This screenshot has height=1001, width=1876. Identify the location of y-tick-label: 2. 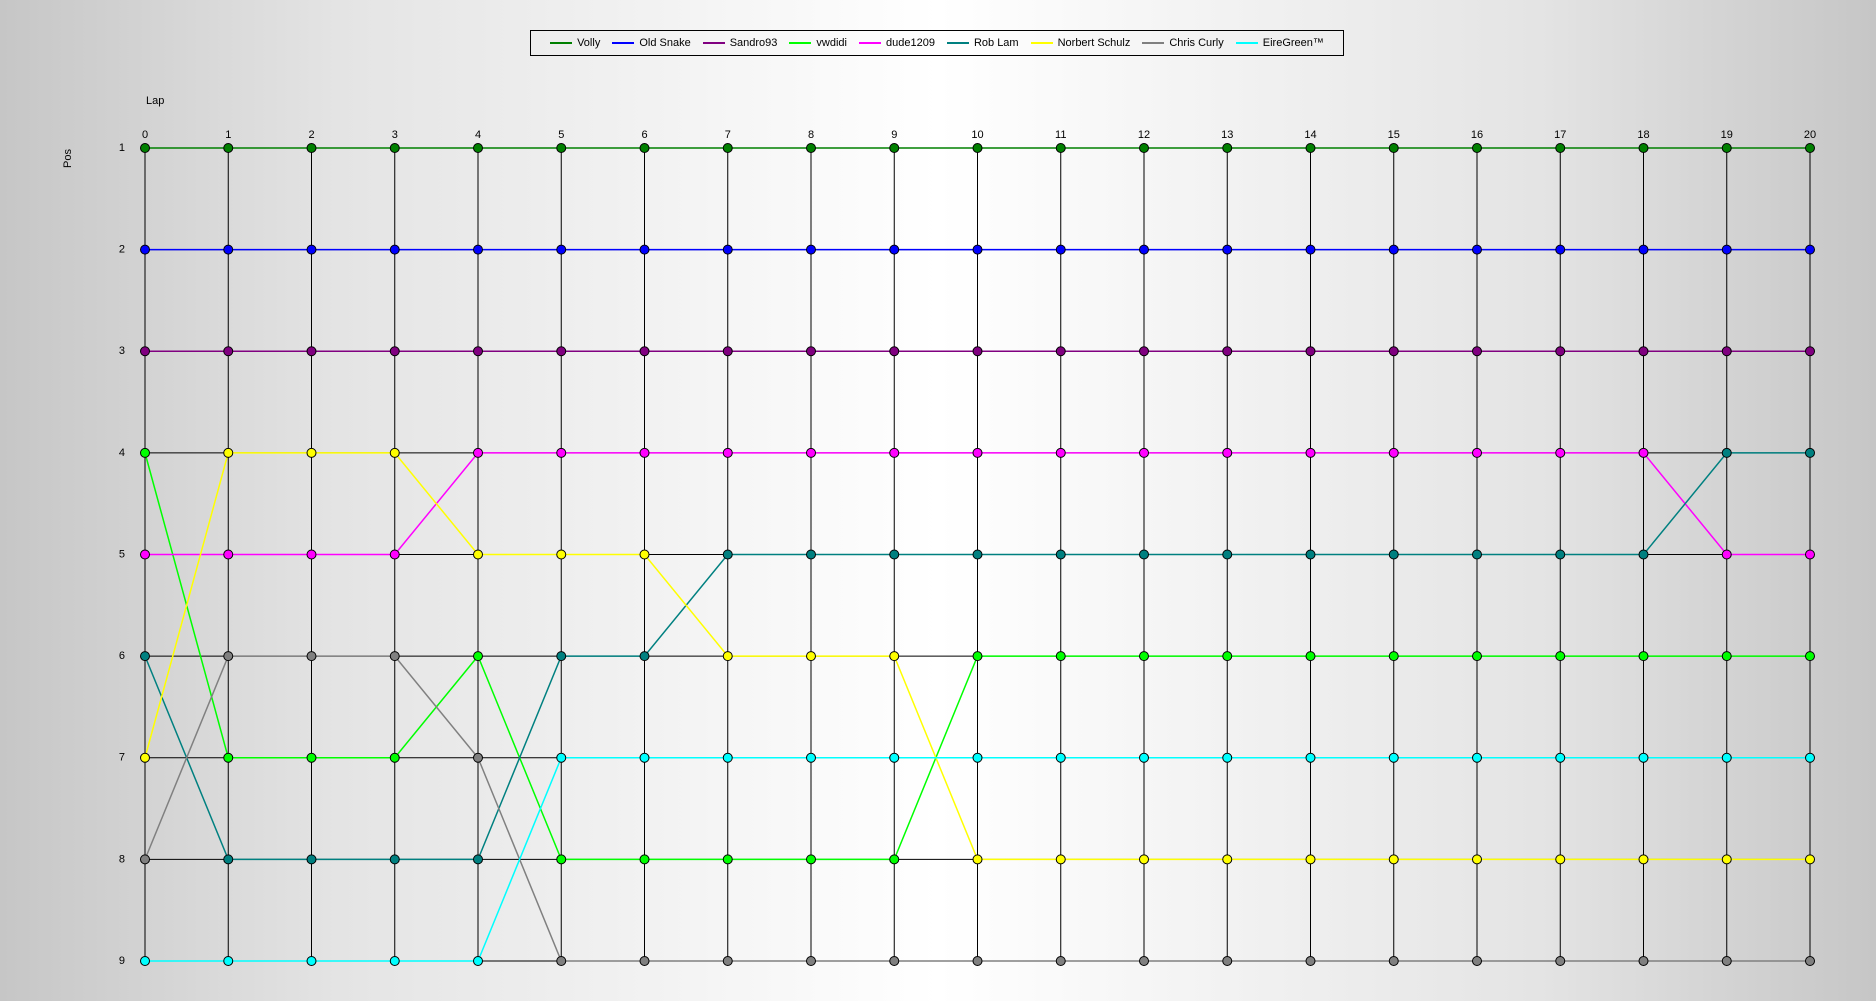
(122, 250).